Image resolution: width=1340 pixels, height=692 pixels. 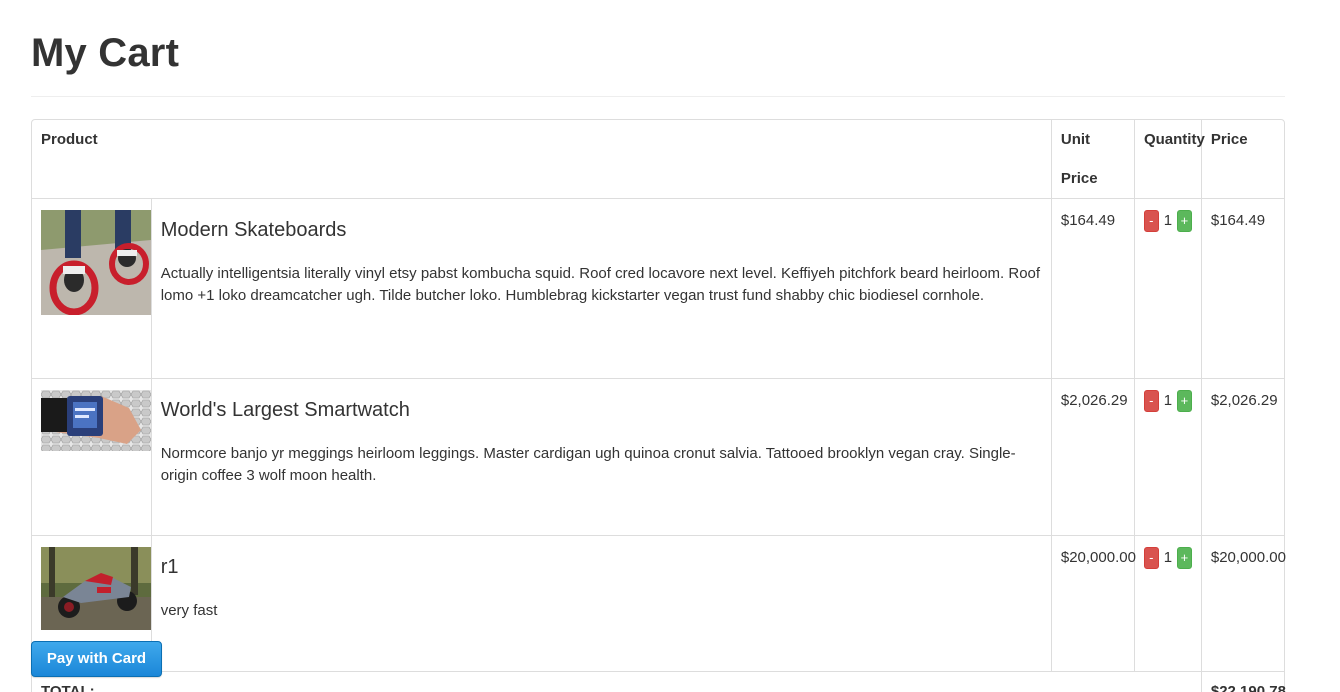 I want to click on total-label: TOTAL:, so click(x=616, y=681).